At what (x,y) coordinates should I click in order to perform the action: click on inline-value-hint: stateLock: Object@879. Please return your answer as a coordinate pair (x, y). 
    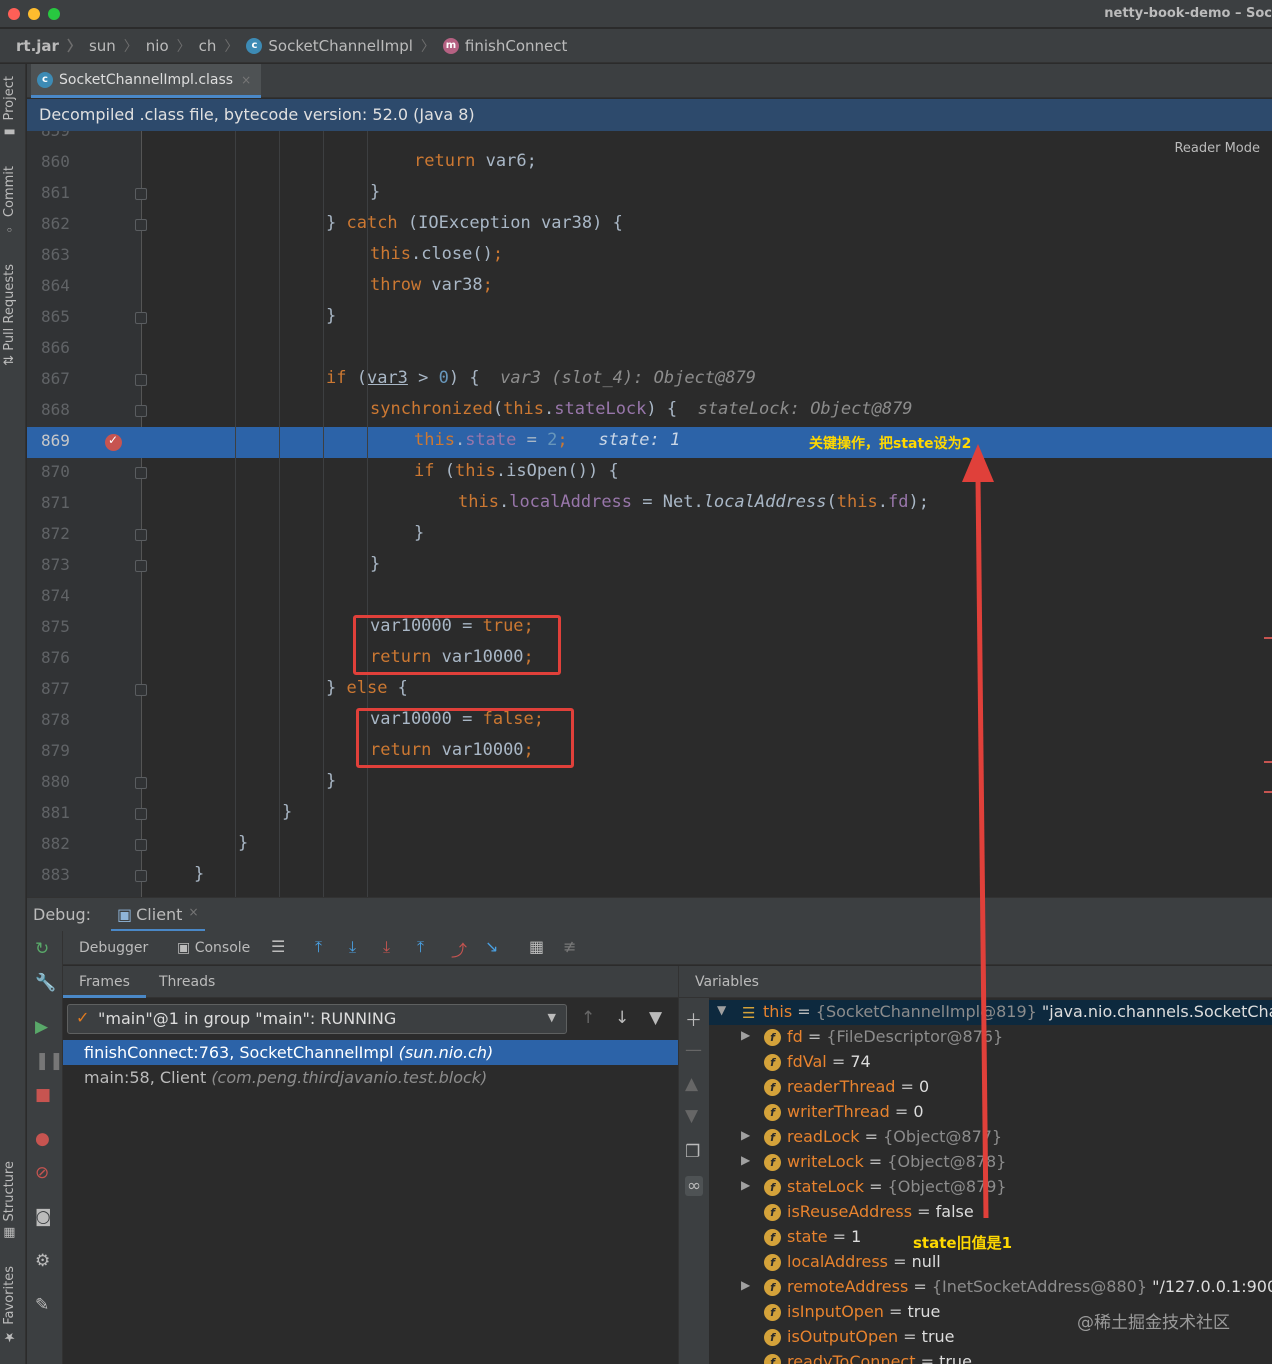
    Looking at the image, I should click on (805, 409).